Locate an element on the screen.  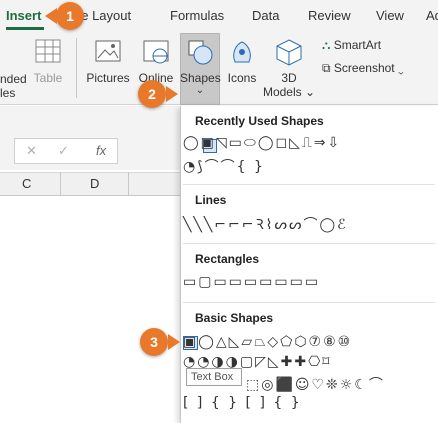
recommended-tables-label: nded is located at coordinates (13, 79).